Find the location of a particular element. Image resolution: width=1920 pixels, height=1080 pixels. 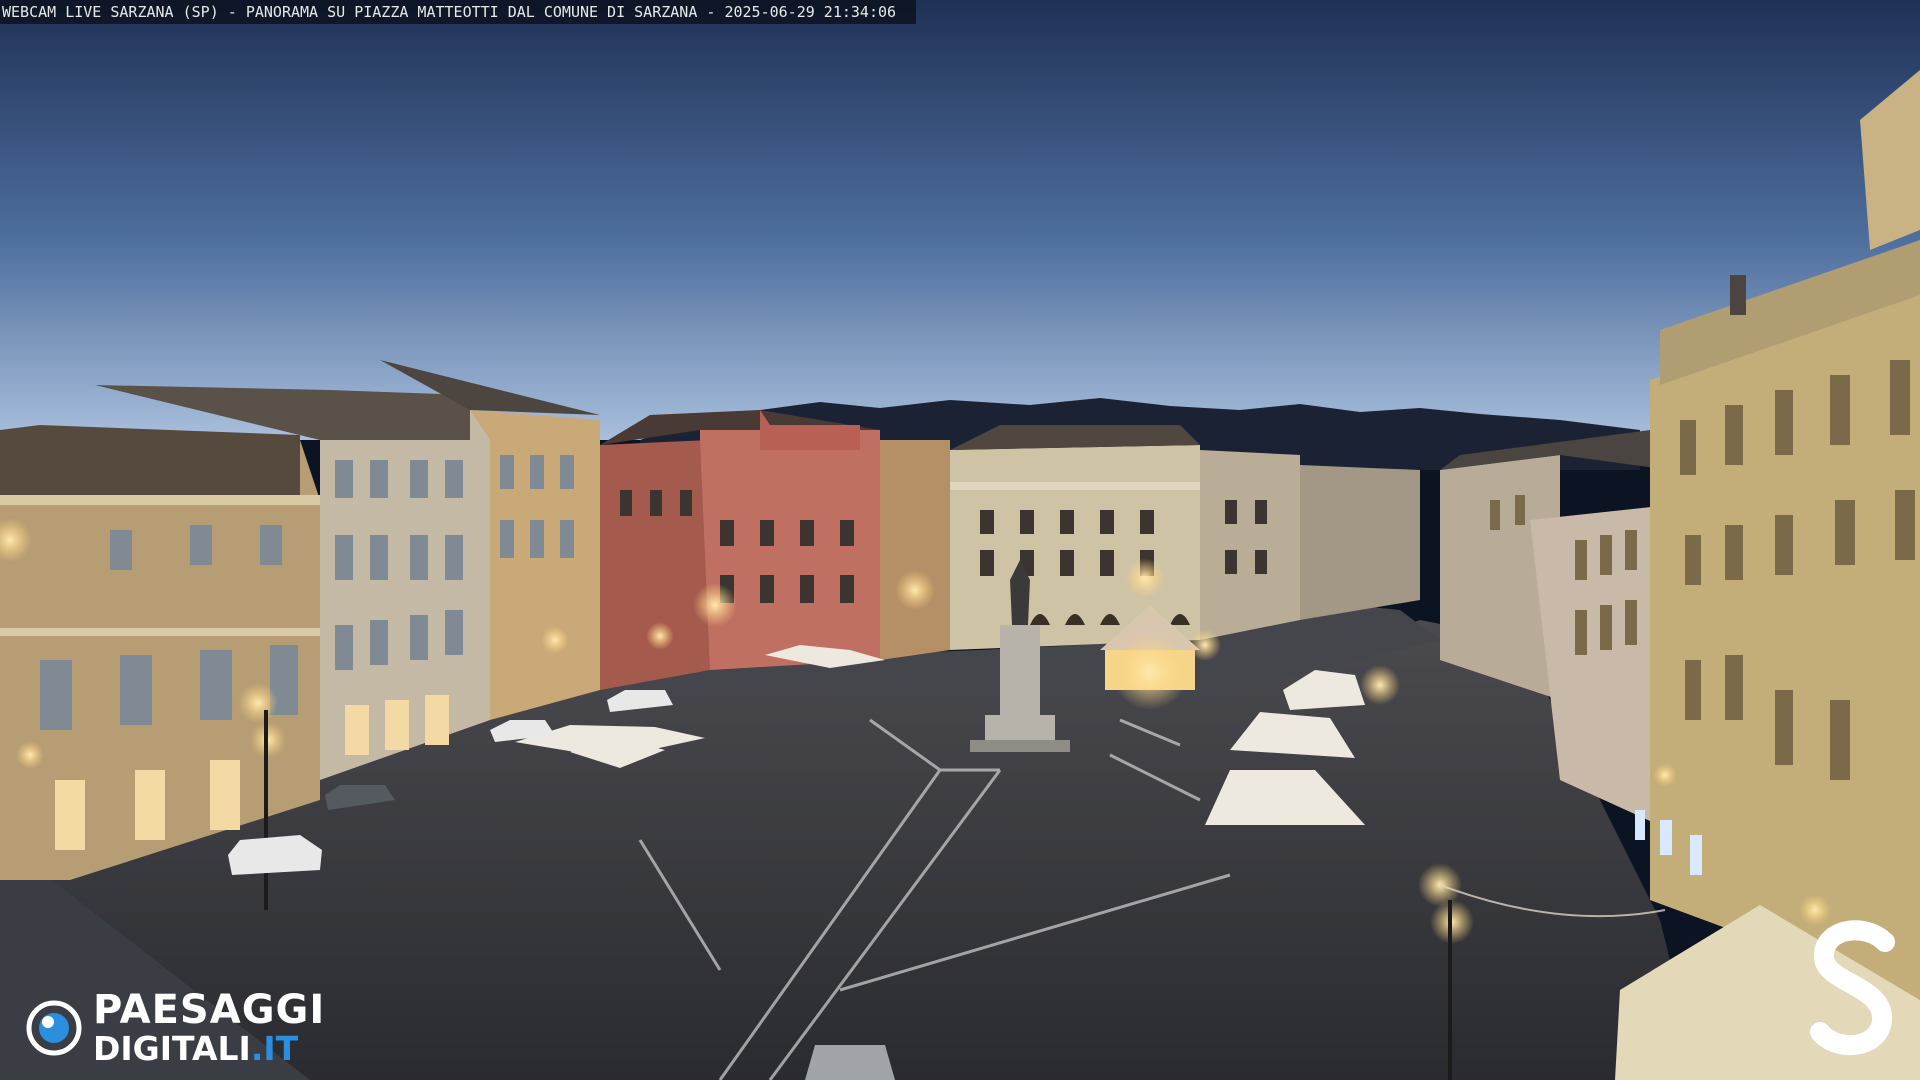

logo-line-digitali: DIGITALI.IT is located at coordinates (209, 1048).